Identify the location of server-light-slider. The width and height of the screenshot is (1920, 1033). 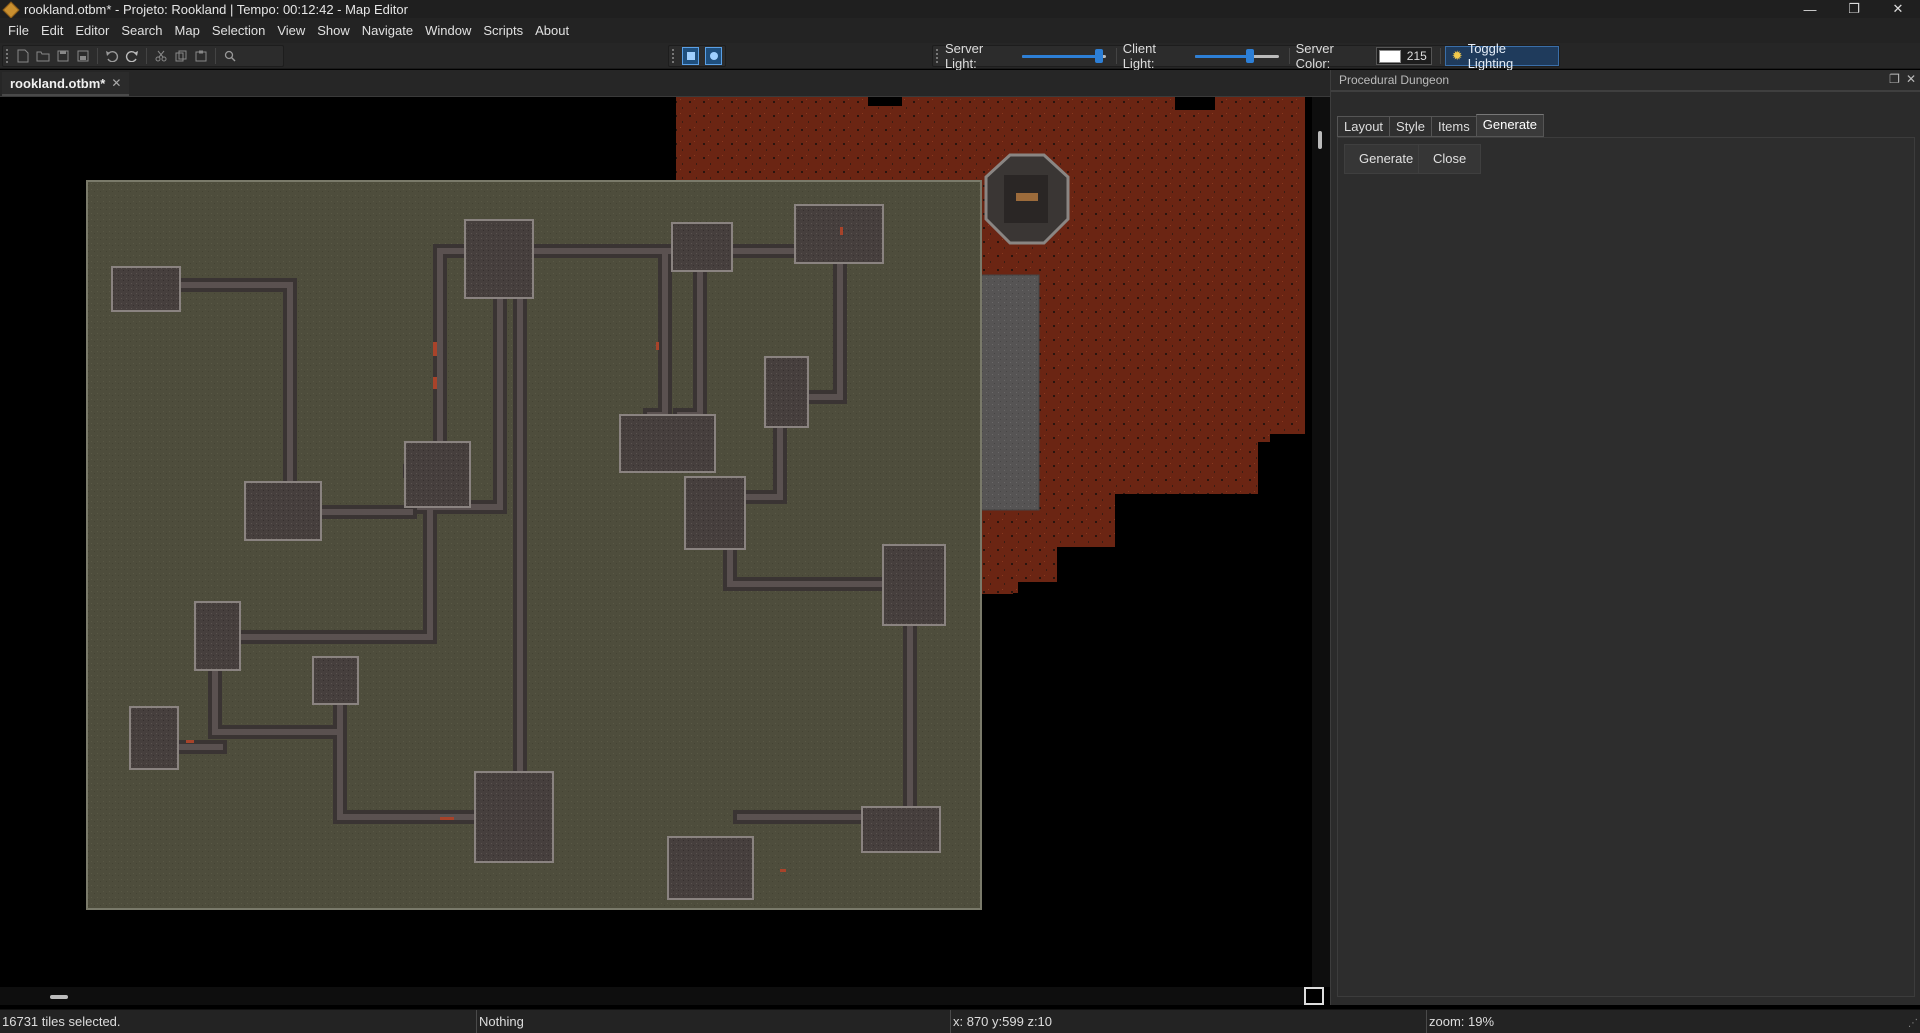
(1064, 56).